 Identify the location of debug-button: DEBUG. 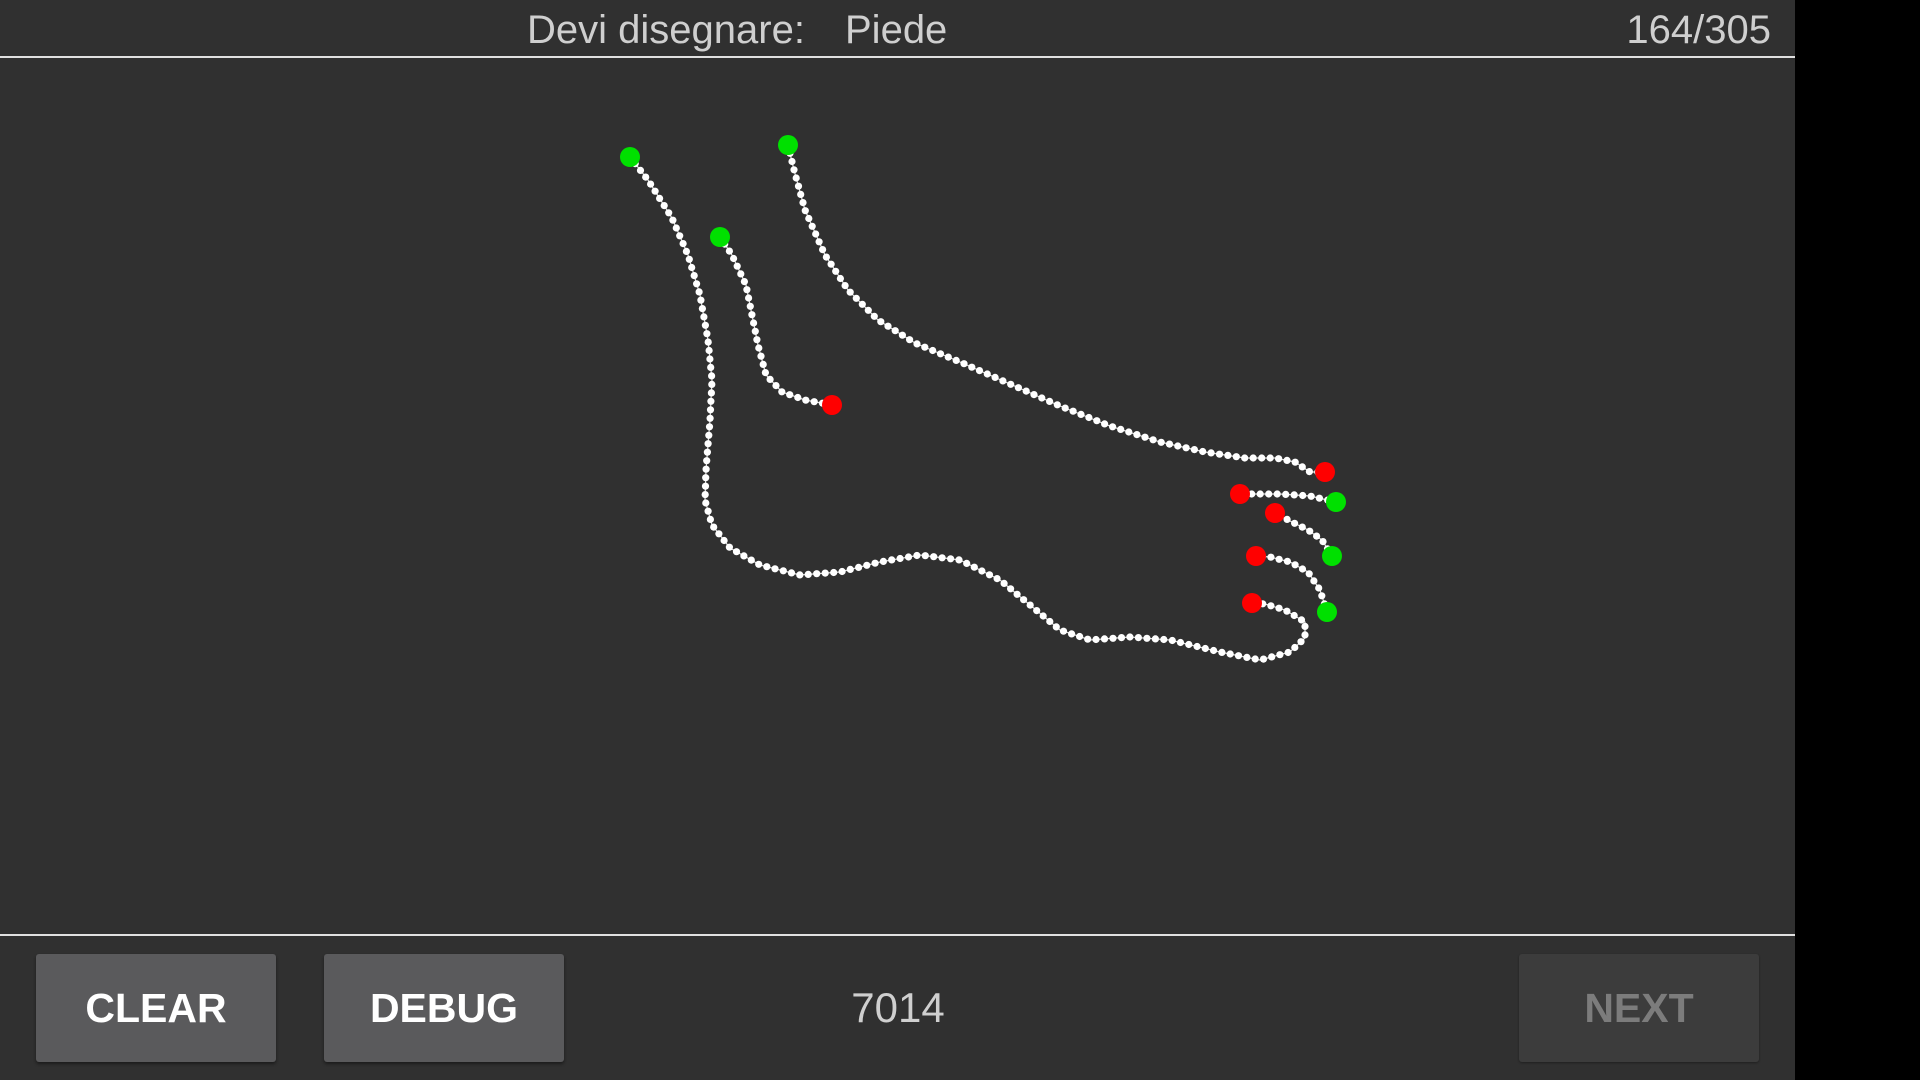
(444, 1008).